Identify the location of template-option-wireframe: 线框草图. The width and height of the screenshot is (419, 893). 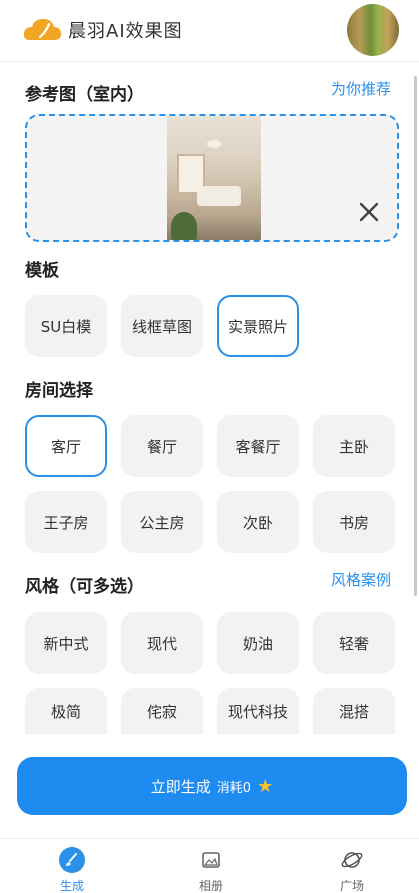
(162, 326).